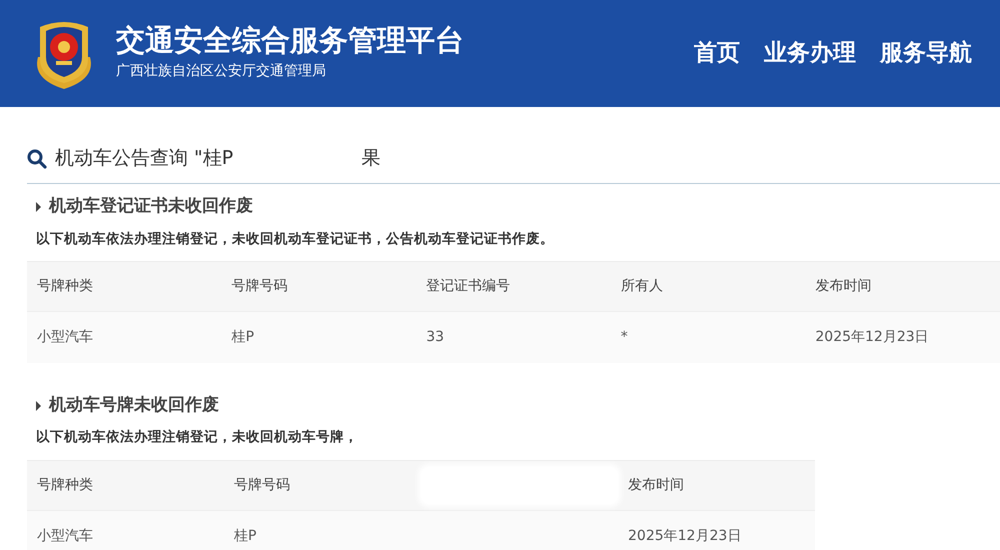 The height and width of the screenshot is (550, 1000). Describe the element at coordinates (926, 53) in the screenshot. I see `nav-link: 服务导航` at that location.